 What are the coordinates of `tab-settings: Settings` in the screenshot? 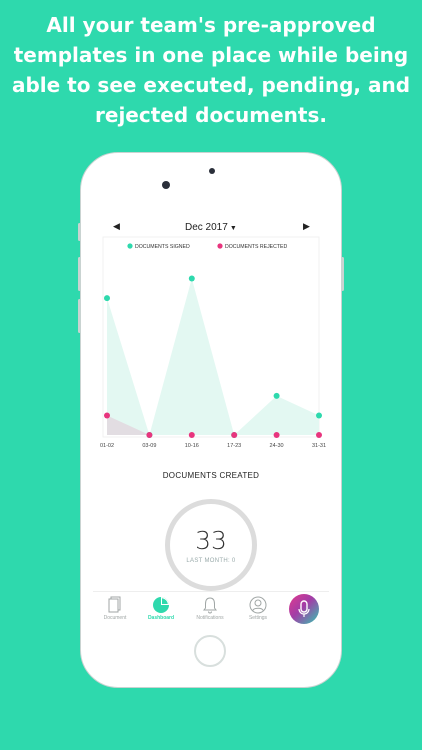 It's located at (258, 608).